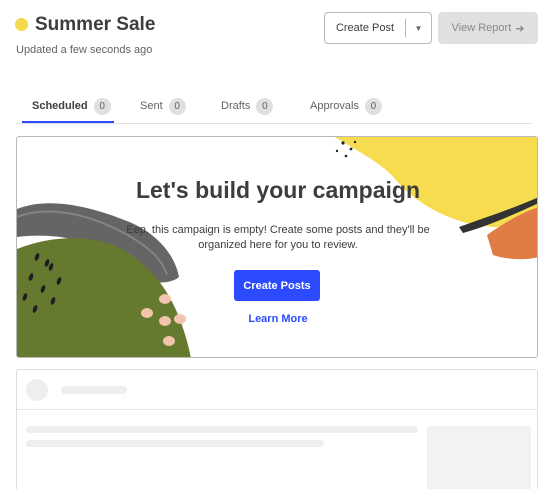 The height and width of the screenshot is (489, 547). What do you see at coordinates (60, 106) in the screenshot?
I see `tab-label: Scheduled` at bounding box center [60, 106].